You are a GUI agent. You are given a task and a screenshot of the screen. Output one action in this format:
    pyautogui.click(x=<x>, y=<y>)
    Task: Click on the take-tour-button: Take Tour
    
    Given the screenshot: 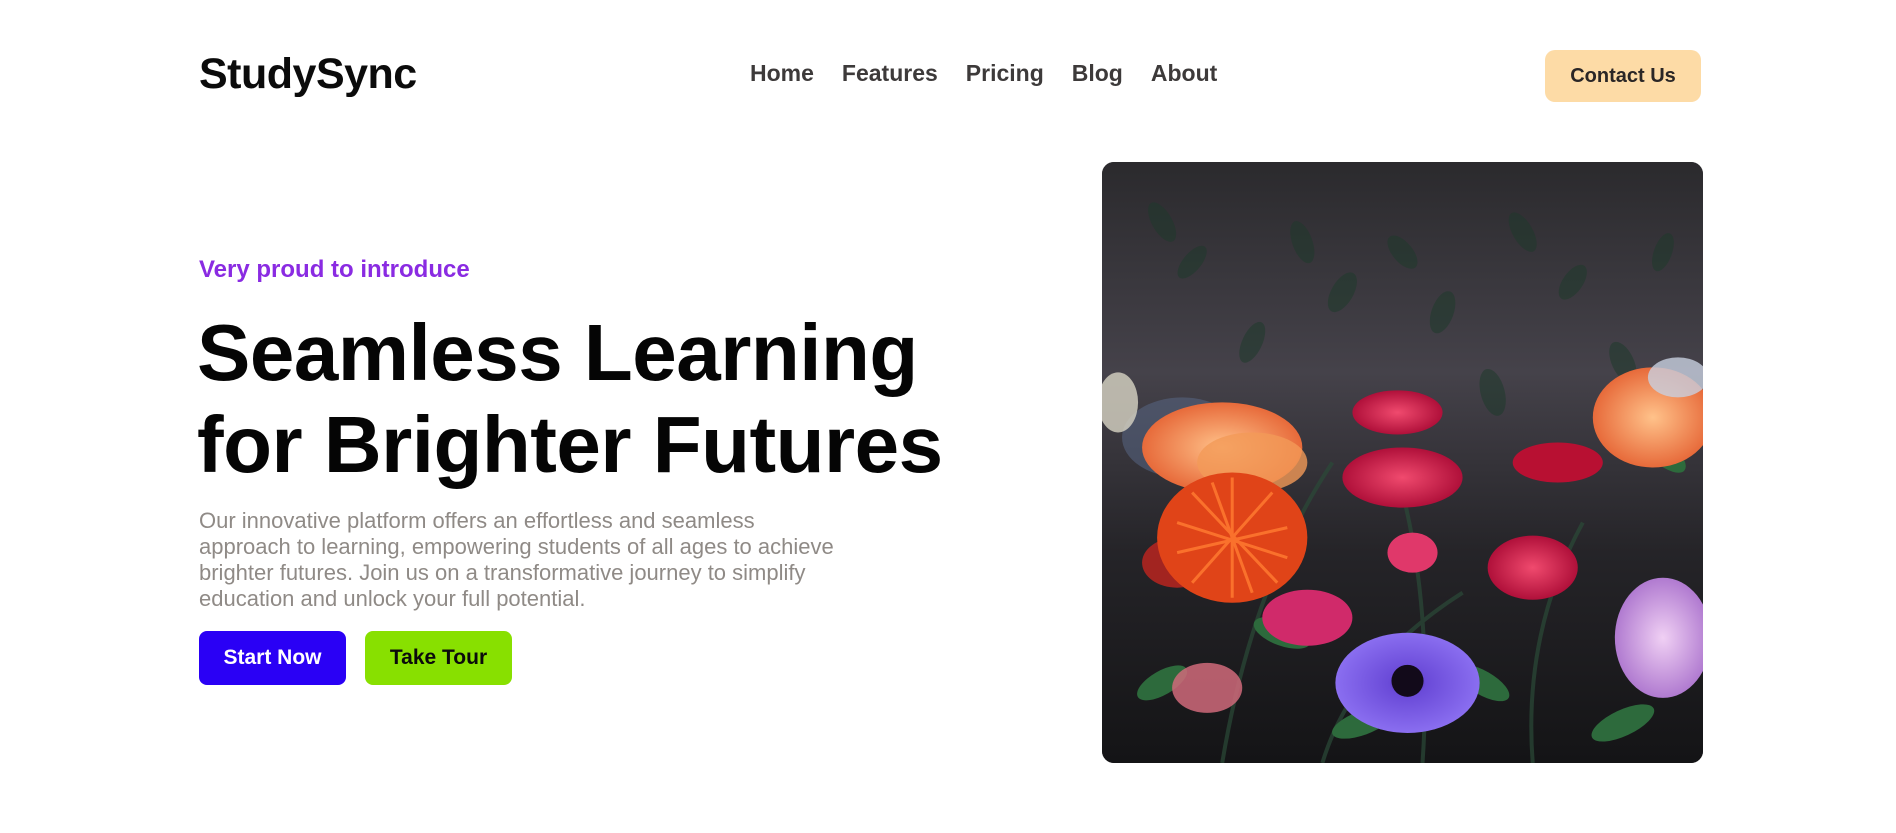 What is the action you would take?
    pyautogui.click(x=438, y=658)
    